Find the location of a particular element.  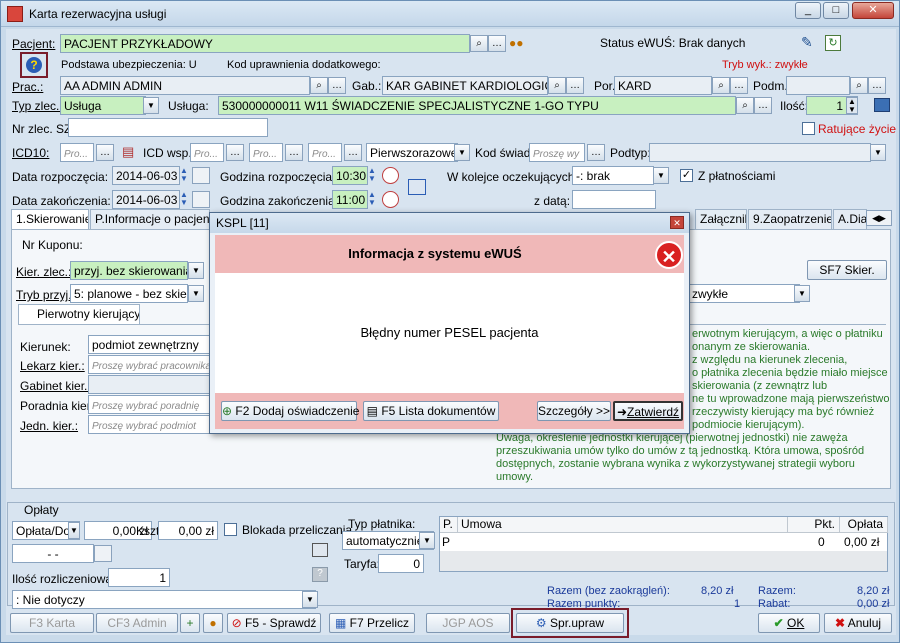

date-field: - - is located at coordinates (53, 553).